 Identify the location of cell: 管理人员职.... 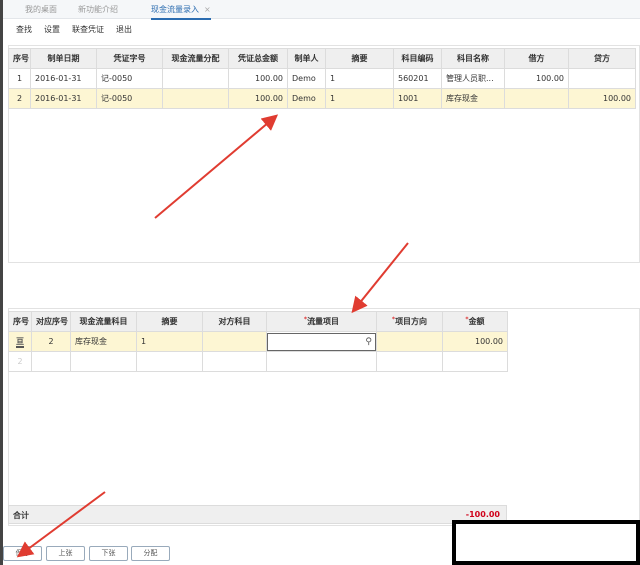
(473, 78).